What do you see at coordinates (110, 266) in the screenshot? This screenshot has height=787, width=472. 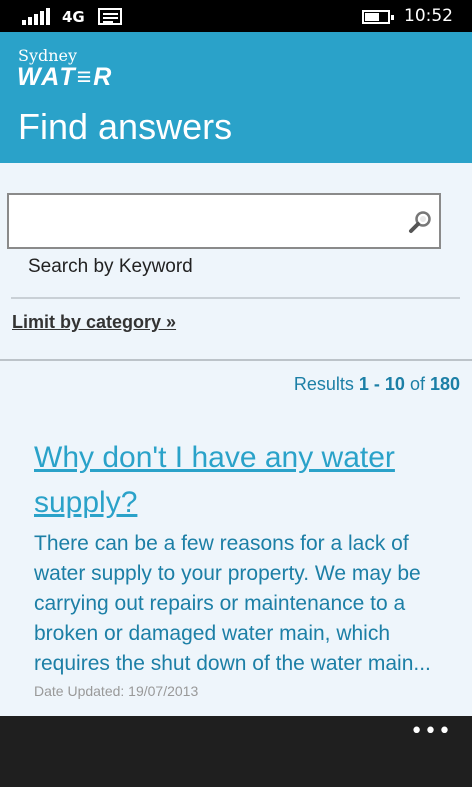 I see `search-hint: Search by Keyword` at bounding box center [110, 266].